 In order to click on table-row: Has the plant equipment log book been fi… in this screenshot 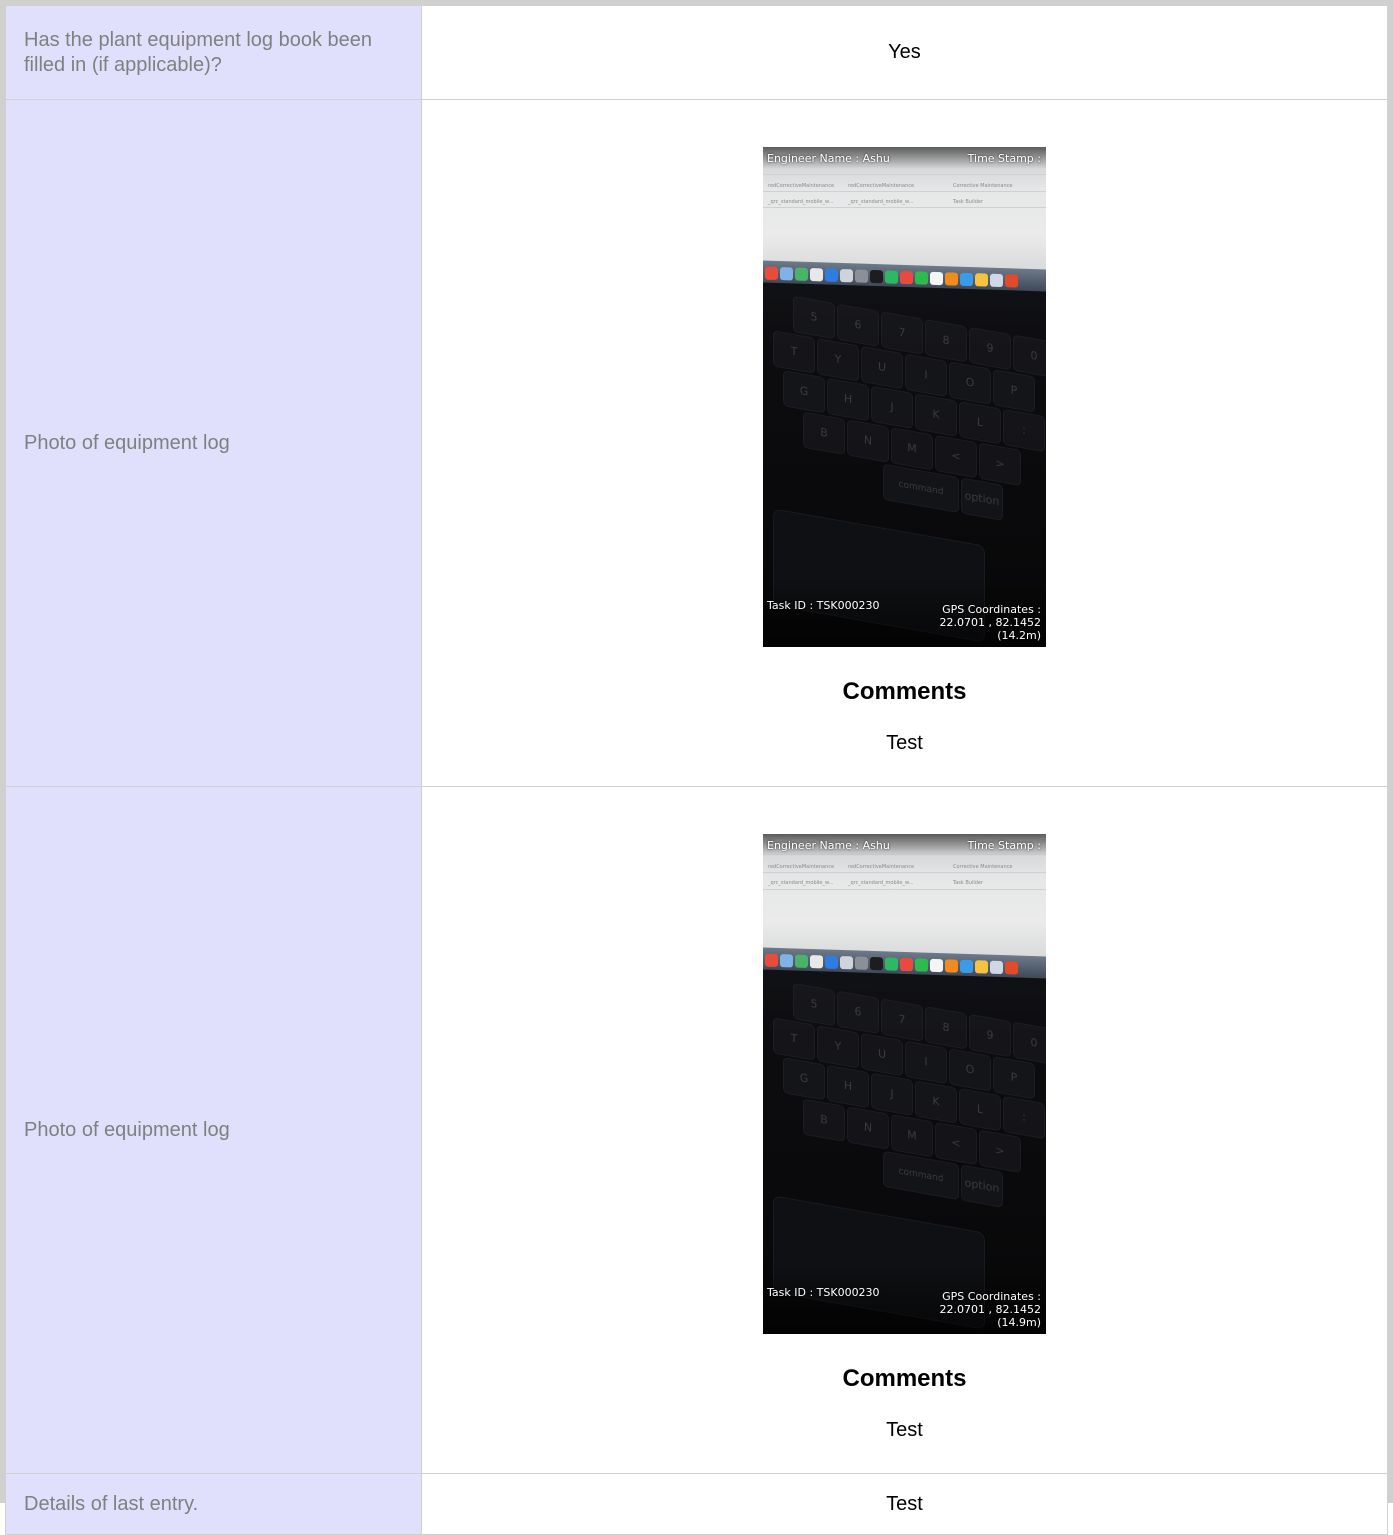, I will do `click(696, 52)`.